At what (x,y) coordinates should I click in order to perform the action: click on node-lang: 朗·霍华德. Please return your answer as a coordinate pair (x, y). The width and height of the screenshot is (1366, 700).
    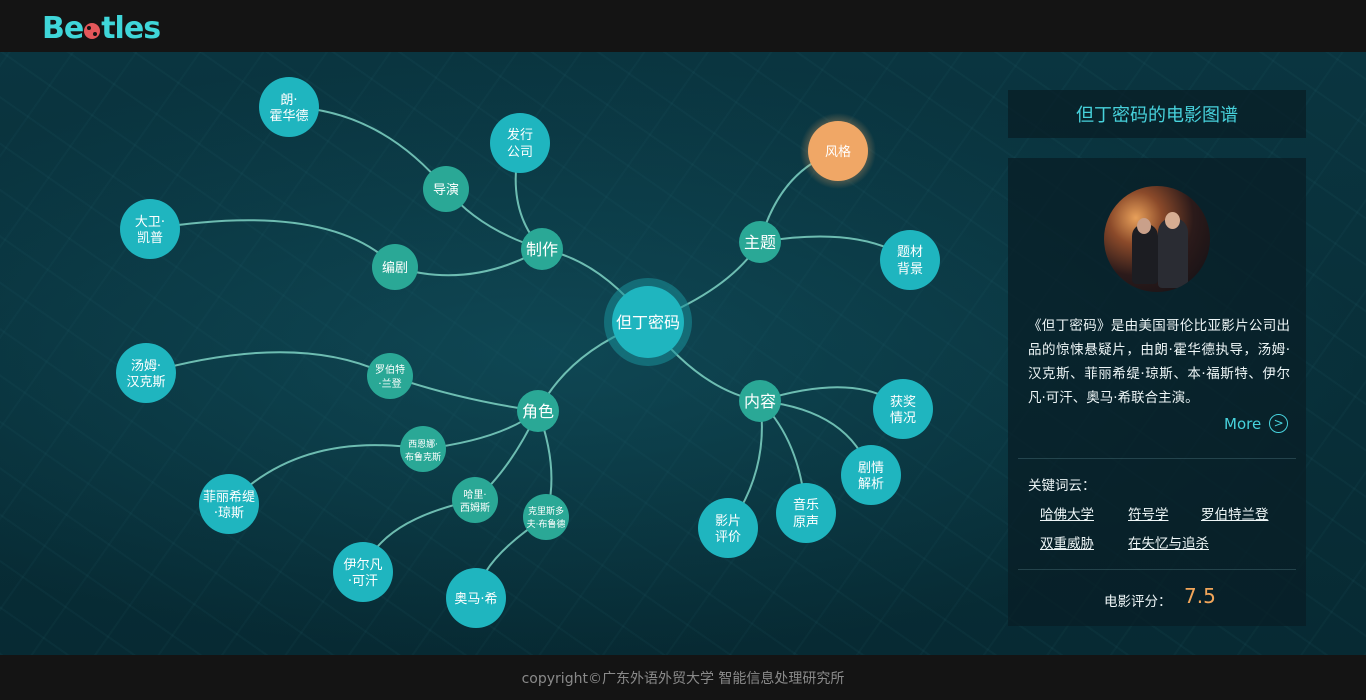
    Looking at the image, I should click on (289, 107).